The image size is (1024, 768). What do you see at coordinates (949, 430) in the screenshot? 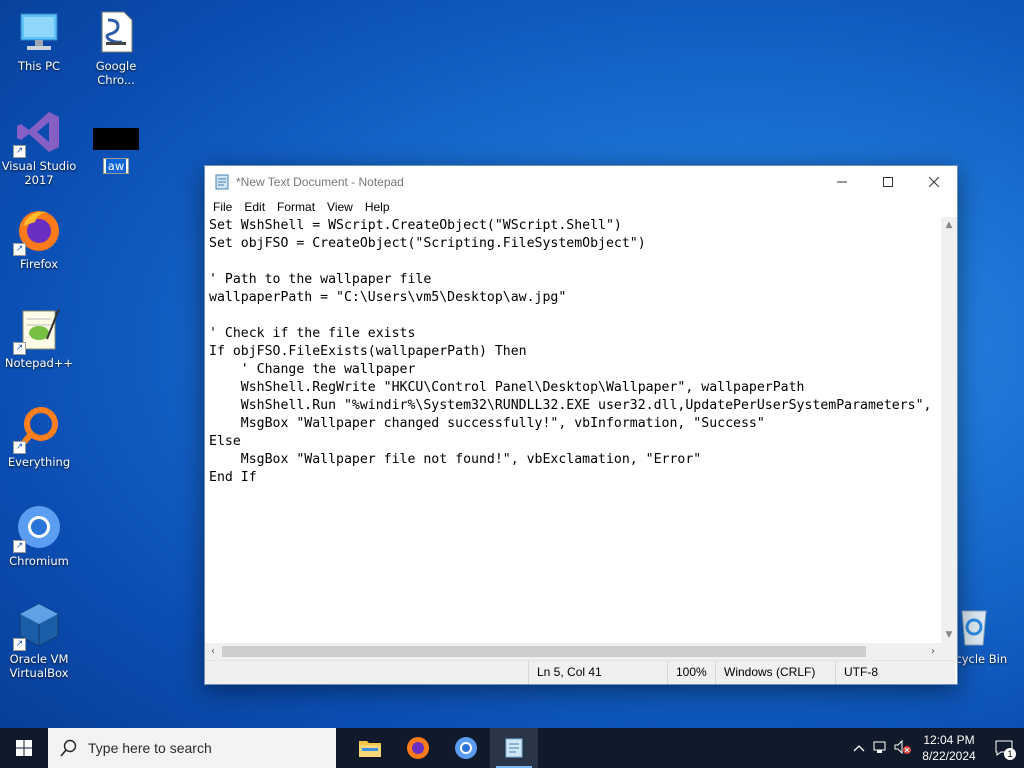
I see `vertical-scrollbar: ▲ ▼` at bounding box center [949, 430].